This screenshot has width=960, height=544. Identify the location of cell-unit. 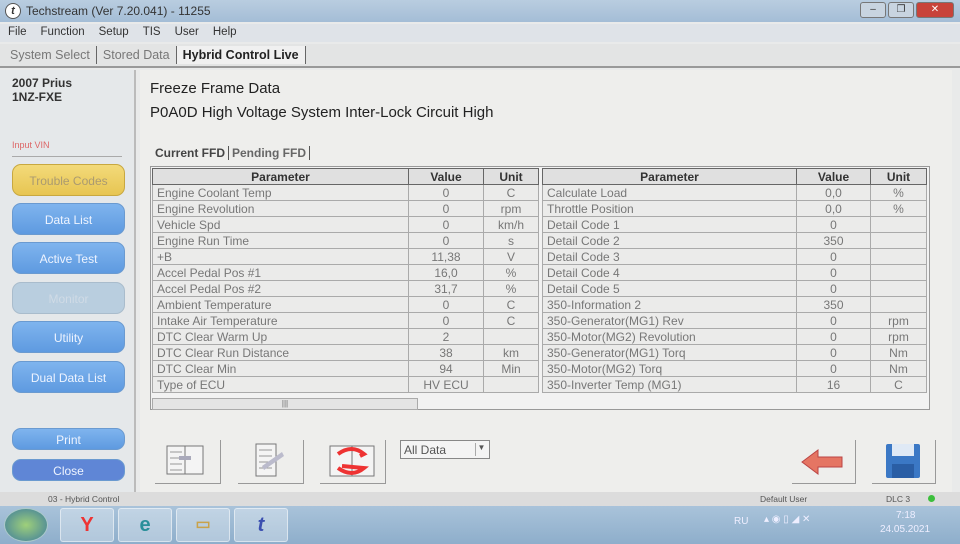
(898, 224).